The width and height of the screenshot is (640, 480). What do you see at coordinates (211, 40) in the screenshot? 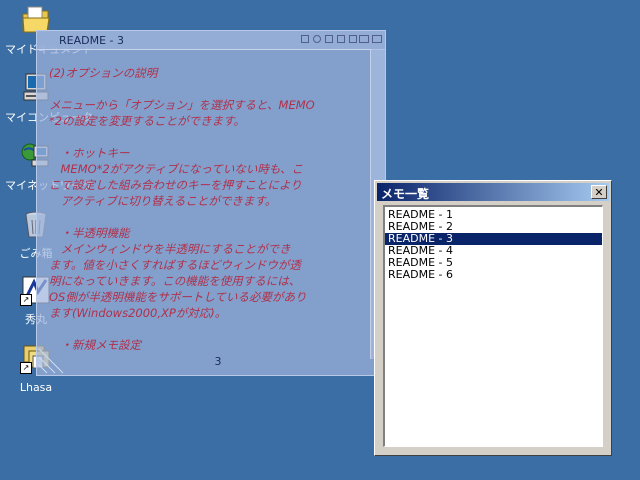
I see `memo-titlebar: README - 3` at bounding box center [211, 40].